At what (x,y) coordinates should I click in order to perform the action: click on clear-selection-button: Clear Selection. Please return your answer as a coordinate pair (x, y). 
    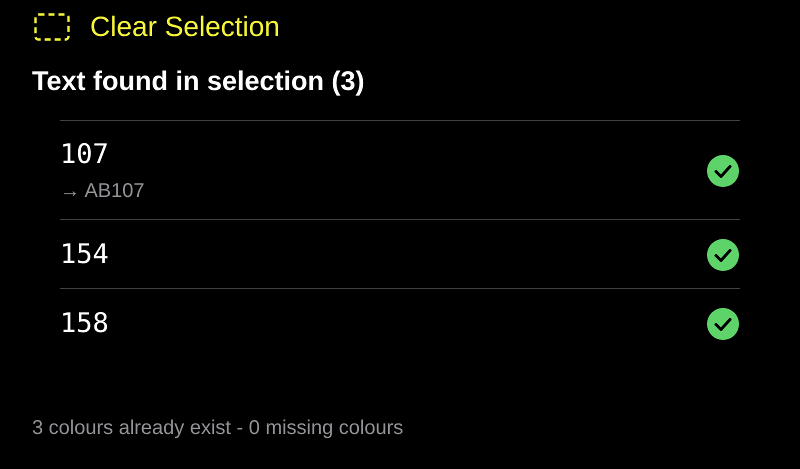
    Looking at the image, I should click on (156, 27).